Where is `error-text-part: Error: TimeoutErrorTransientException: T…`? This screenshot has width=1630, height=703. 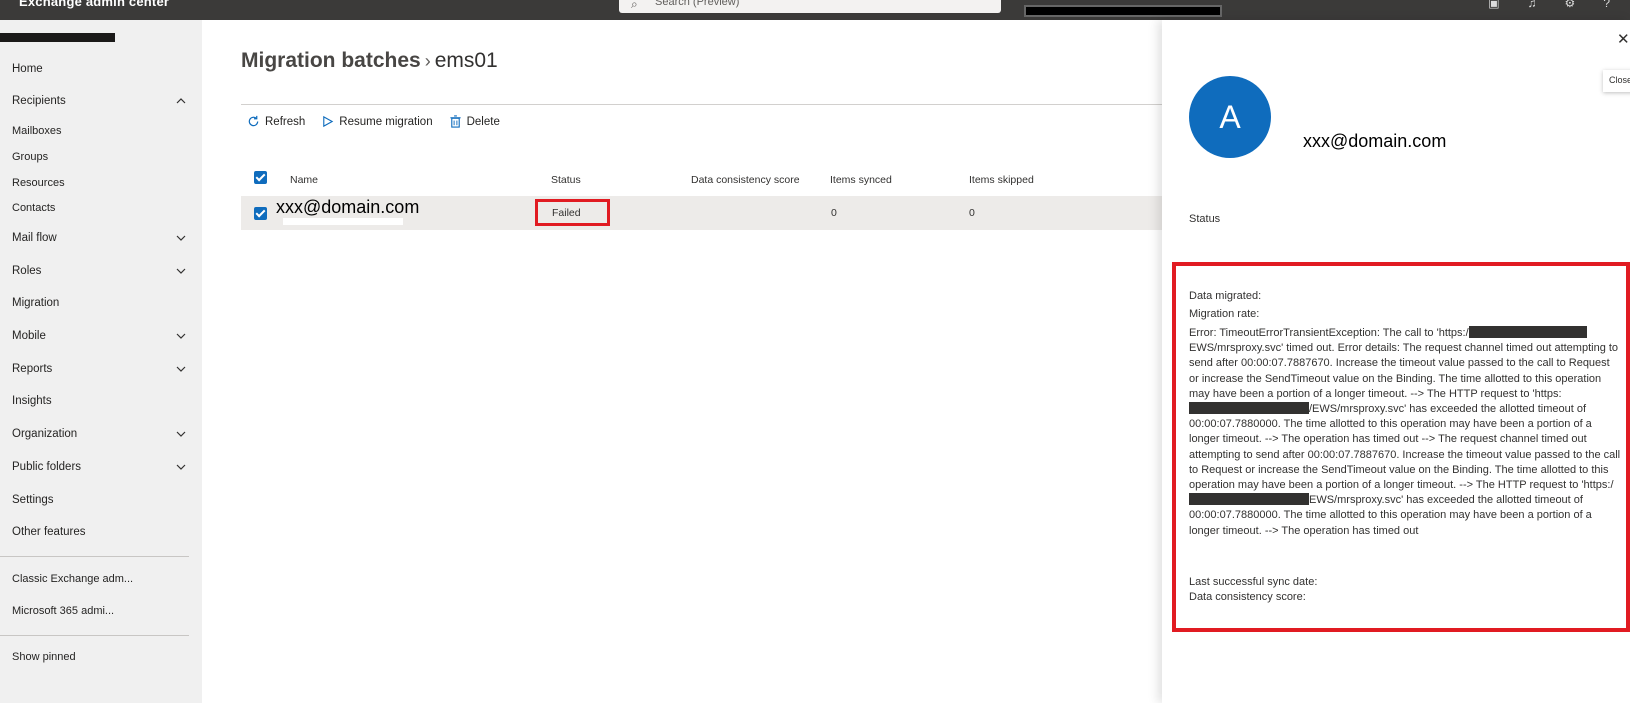 error-text-part: Error: TimeoutErrorTransientException: T… is located at coordinates (1329, 333).